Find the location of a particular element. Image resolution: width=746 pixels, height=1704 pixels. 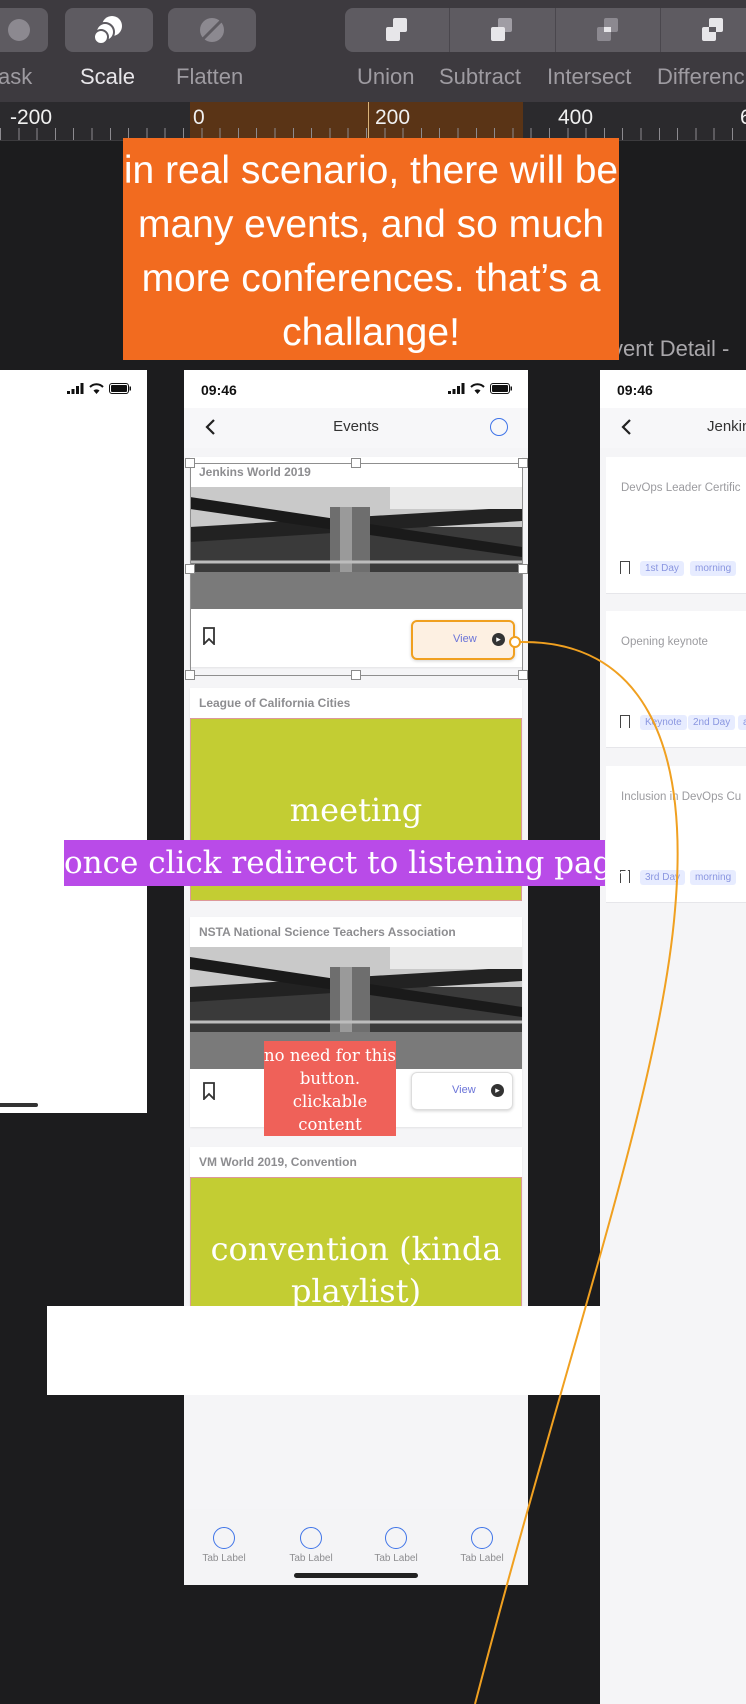

union-button is located at coordinates (398, 30).